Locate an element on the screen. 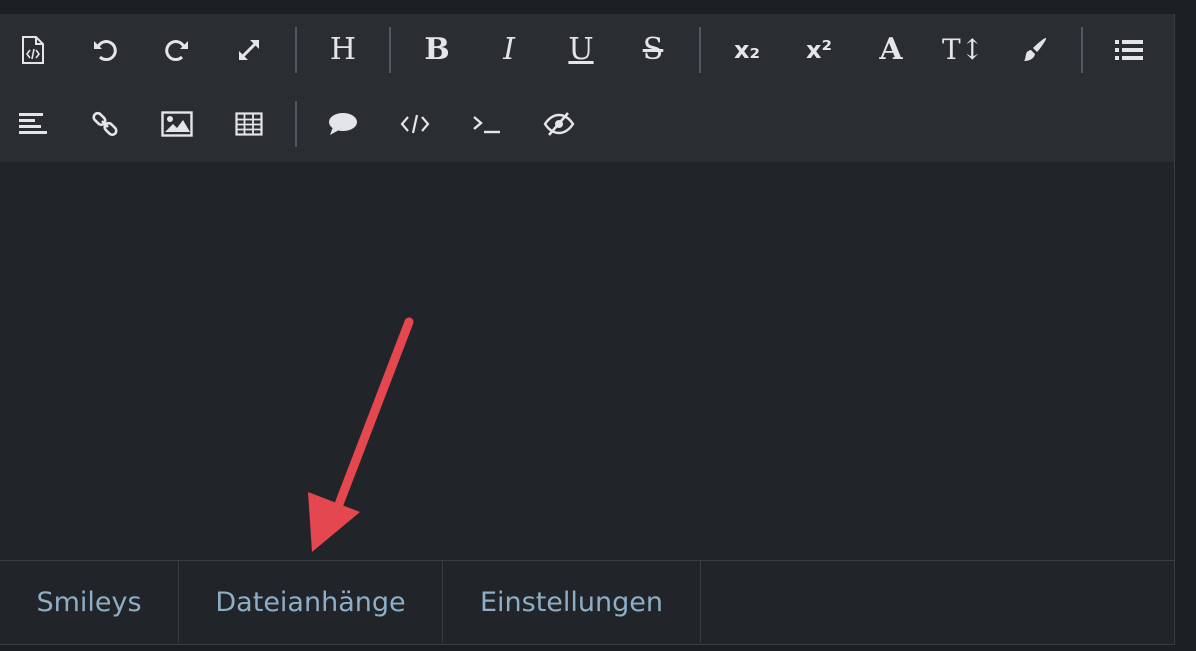 The image size is (1196, 651). align-button is located at coordinates (33, 124).